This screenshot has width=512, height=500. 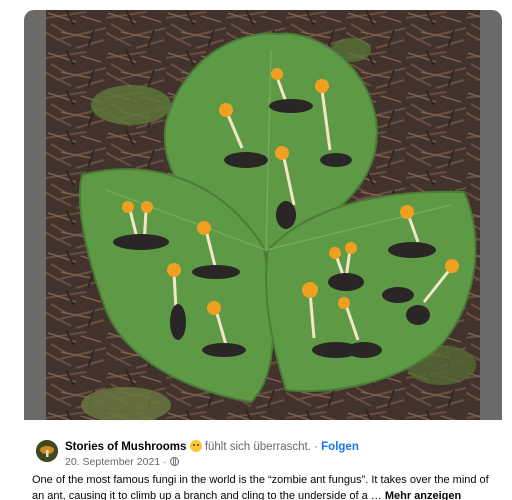 What do you see at coordinates (174, 461) in the screenshot?
I see `globe-icon` at bounding box center [174, 461].